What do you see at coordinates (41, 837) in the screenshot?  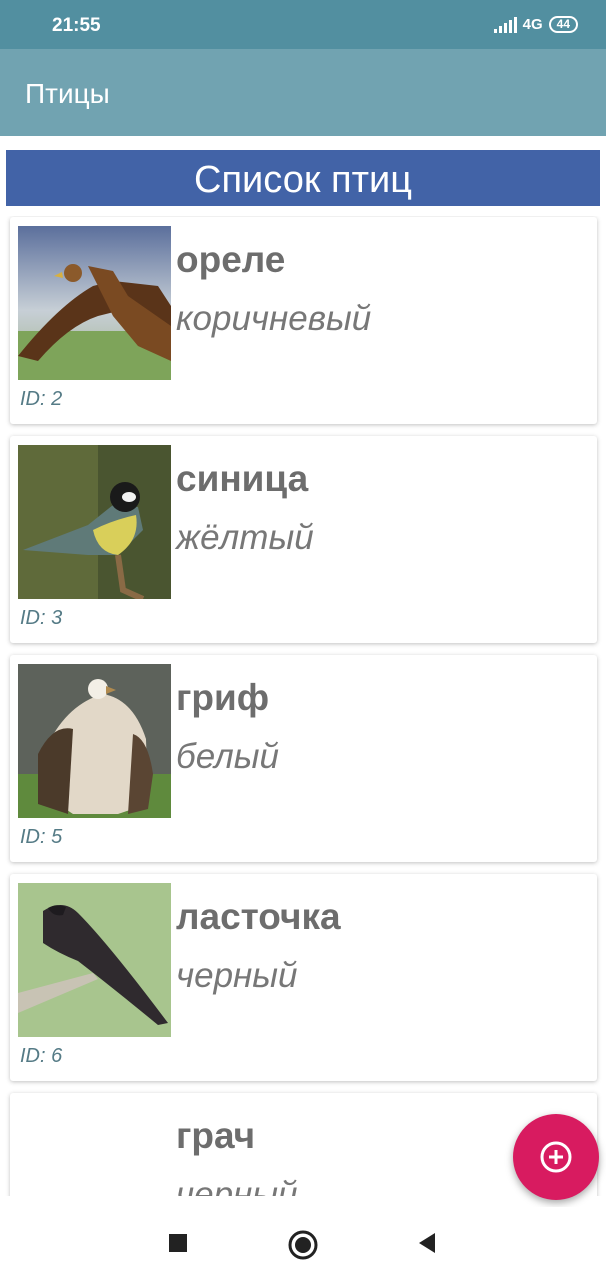 I see `bird-id: ID: 5` at bounding box center [41, 837].